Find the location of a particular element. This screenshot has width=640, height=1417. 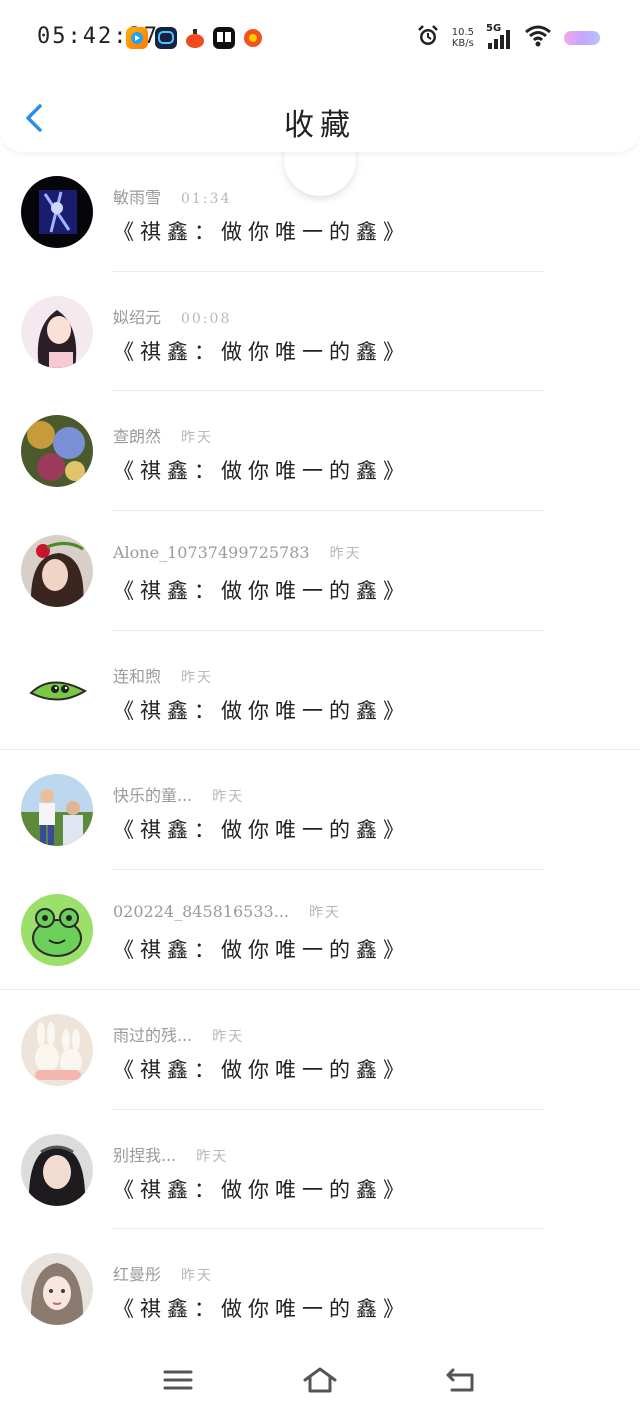

item-meta: 020224_845816533... 昨天 is located at coordinates (227, 912).